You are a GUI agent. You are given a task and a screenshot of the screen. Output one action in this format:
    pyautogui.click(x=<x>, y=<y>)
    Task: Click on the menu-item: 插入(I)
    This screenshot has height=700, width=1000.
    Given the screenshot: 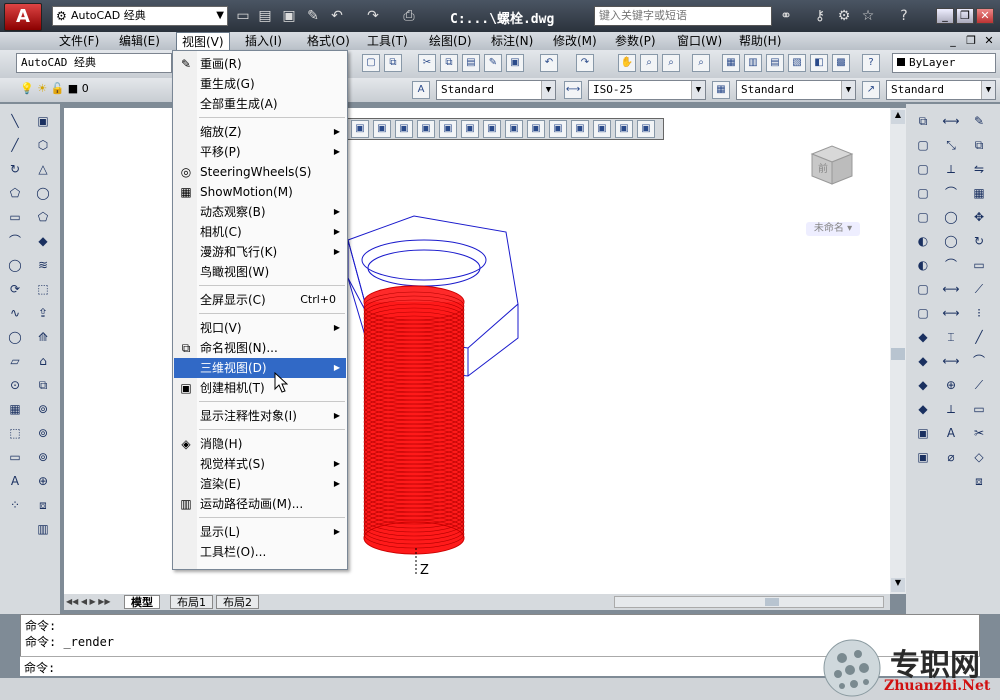 What is the action you would take?
    pyautogui.click(x=263, y=41)
    